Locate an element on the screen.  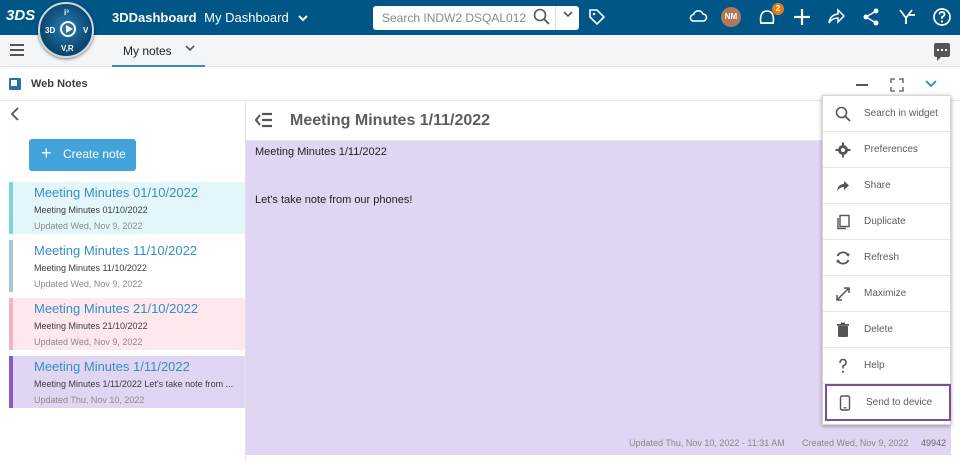
menu-item-refresh: Refresh is located at coordinates (886, 258).